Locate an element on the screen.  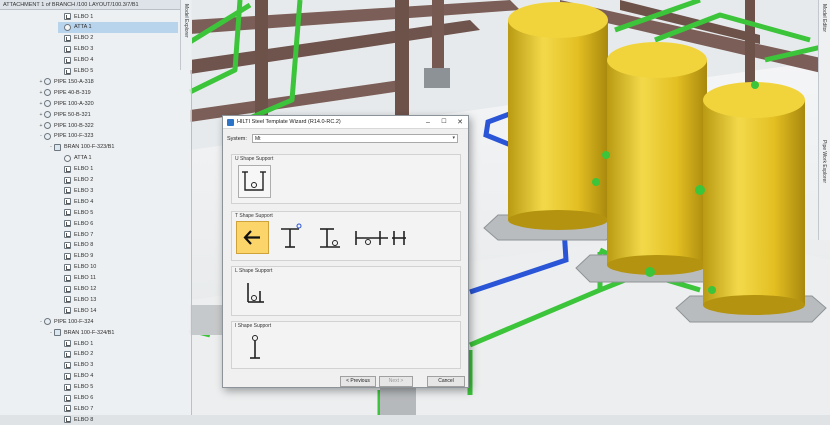
tree-item: ELBO 14 is located at coordinates (118, 310).